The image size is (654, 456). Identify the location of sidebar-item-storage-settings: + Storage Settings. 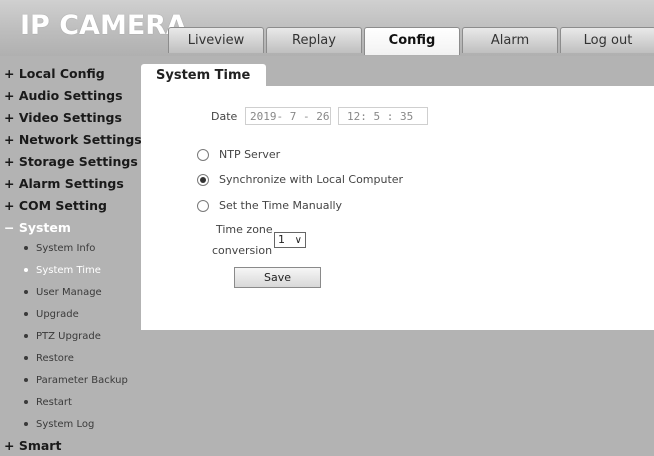
(71, 161).